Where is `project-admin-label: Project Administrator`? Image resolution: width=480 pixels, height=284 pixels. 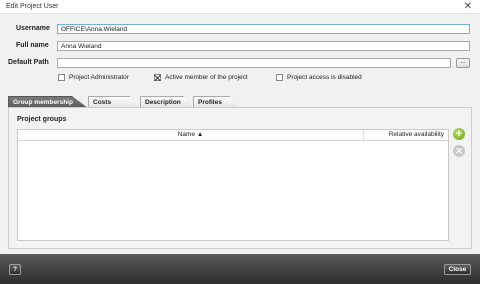 project-admin-label: Project Administrator is located at coordinates (99, 77).